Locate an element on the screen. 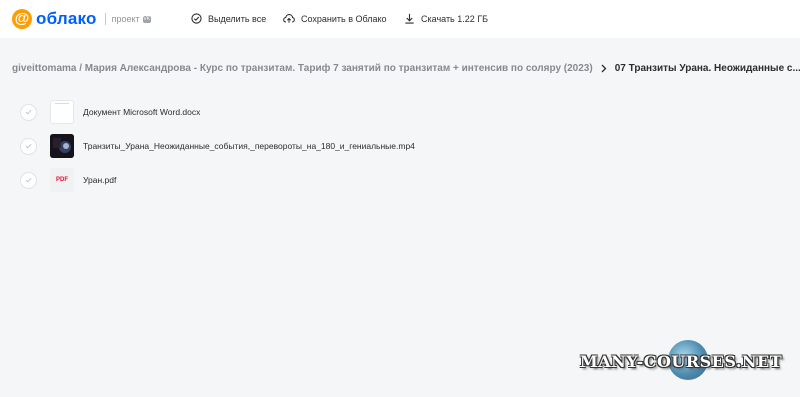 This screenshot has height=397, width=800. file-row: PDF Уран.pdf is located at coordinates (230, 180).